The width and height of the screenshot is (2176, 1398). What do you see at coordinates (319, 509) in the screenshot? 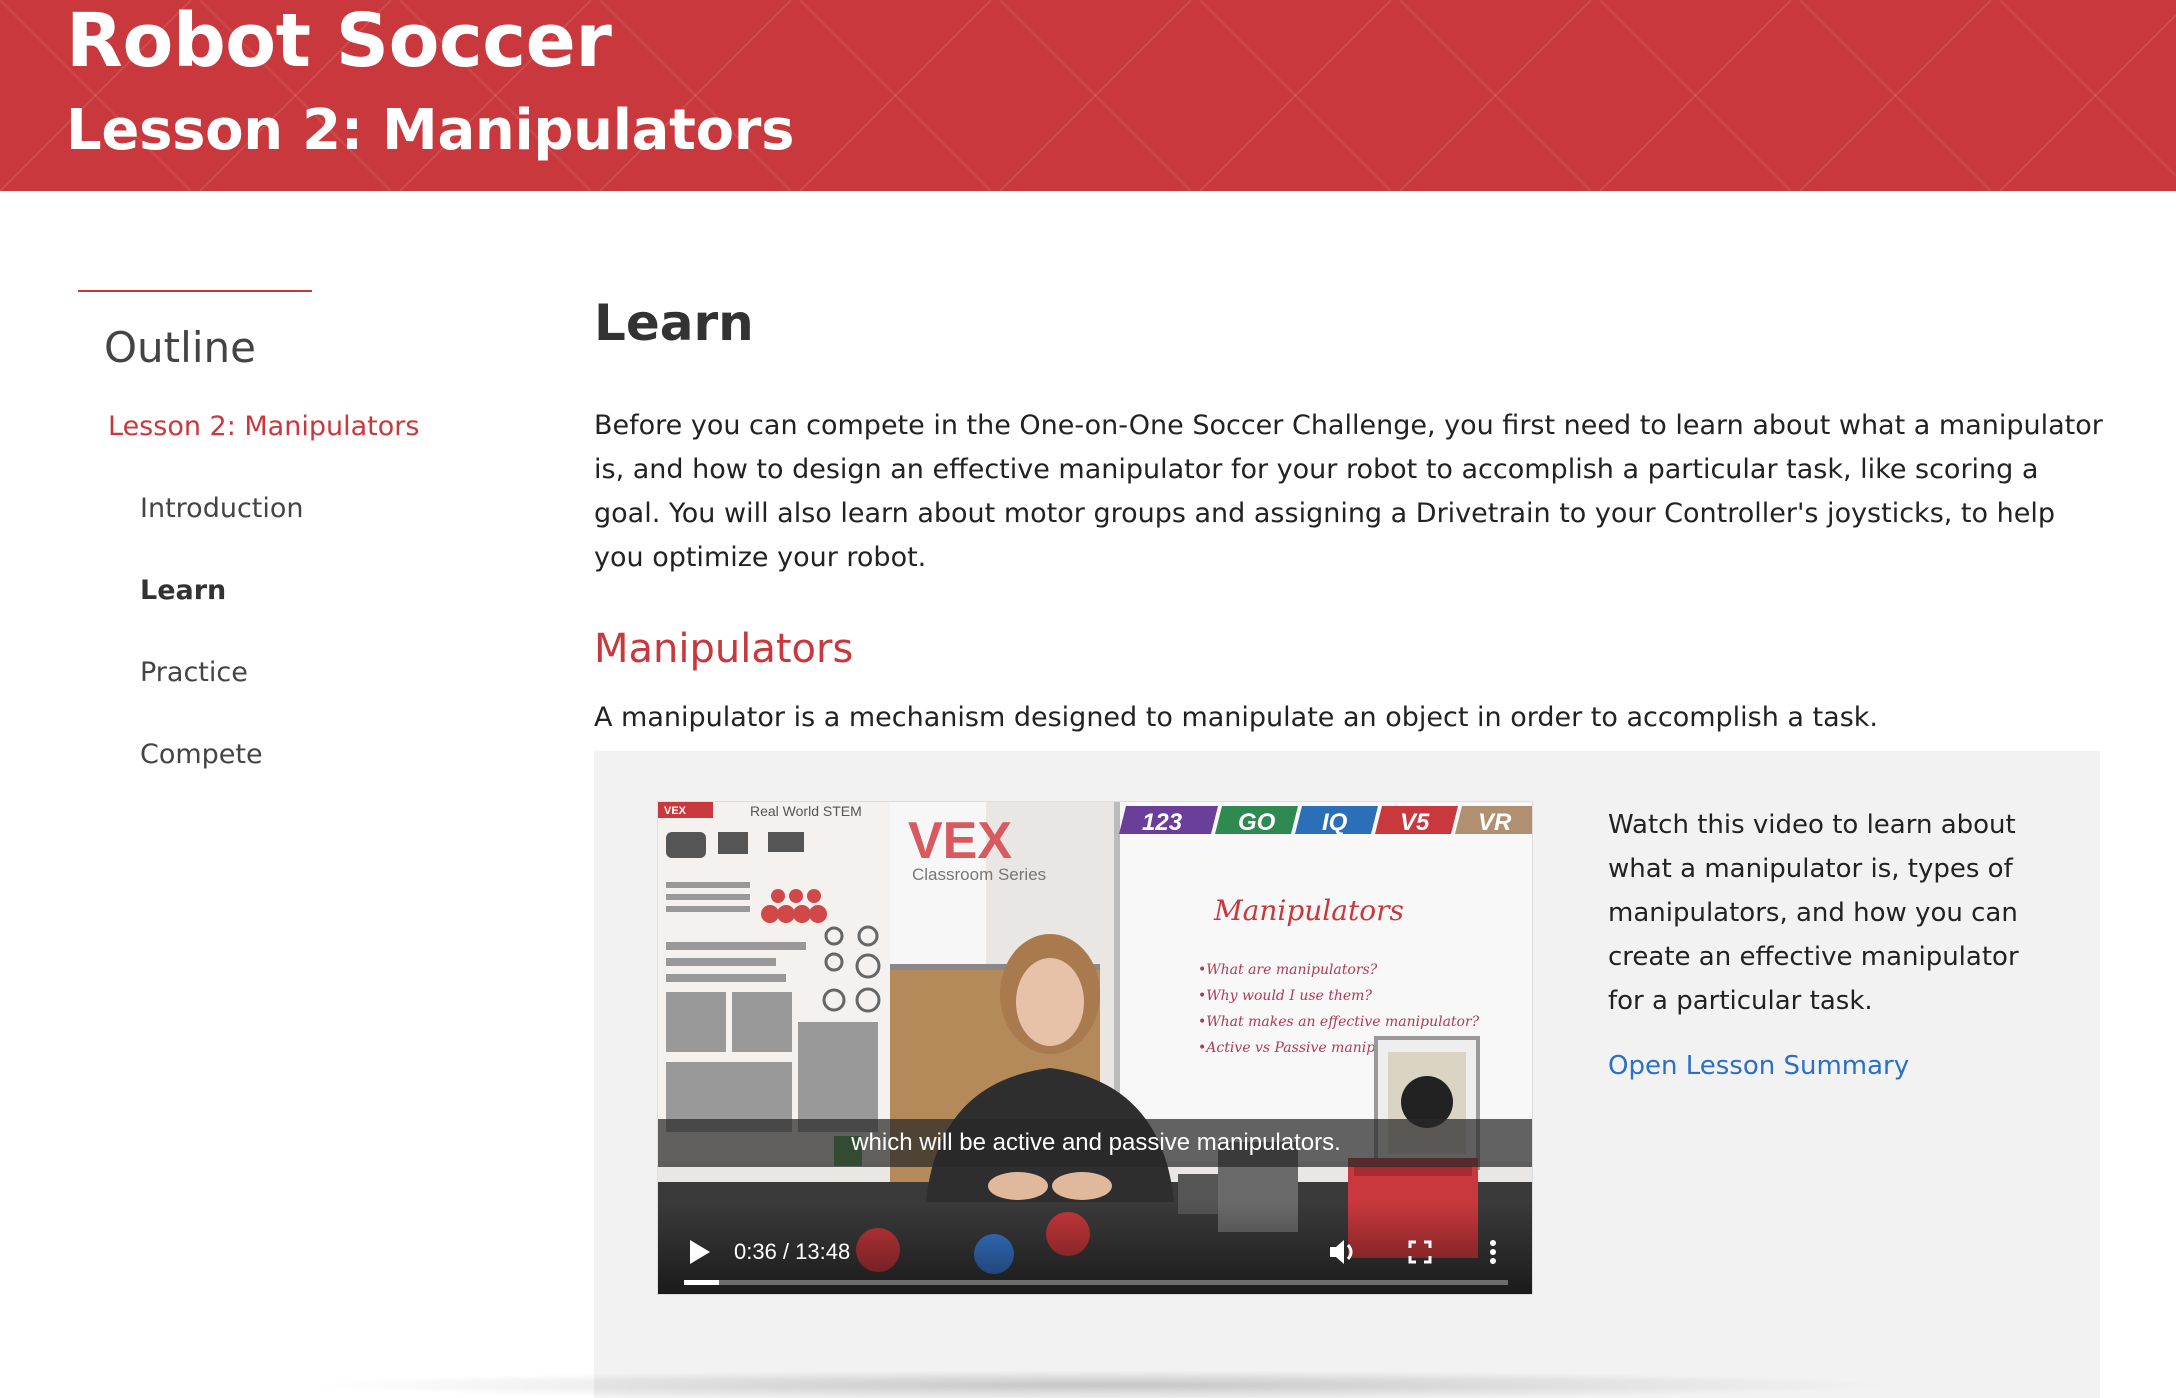
I see `sidebar-item-introduction: Introduction` at bounding box center [319, 509].